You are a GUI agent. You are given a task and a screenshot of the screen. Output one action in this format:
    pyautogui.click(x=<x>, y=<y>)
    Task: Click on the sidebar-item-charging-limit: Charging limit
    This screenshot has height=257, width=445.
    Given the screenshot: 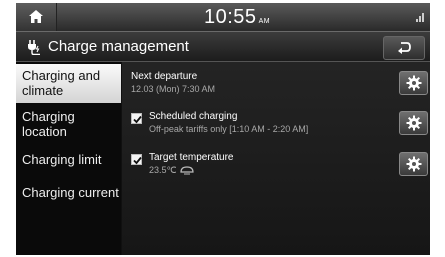 What is the action you would take?
    pyautogui.click(x=68, y=161)
    